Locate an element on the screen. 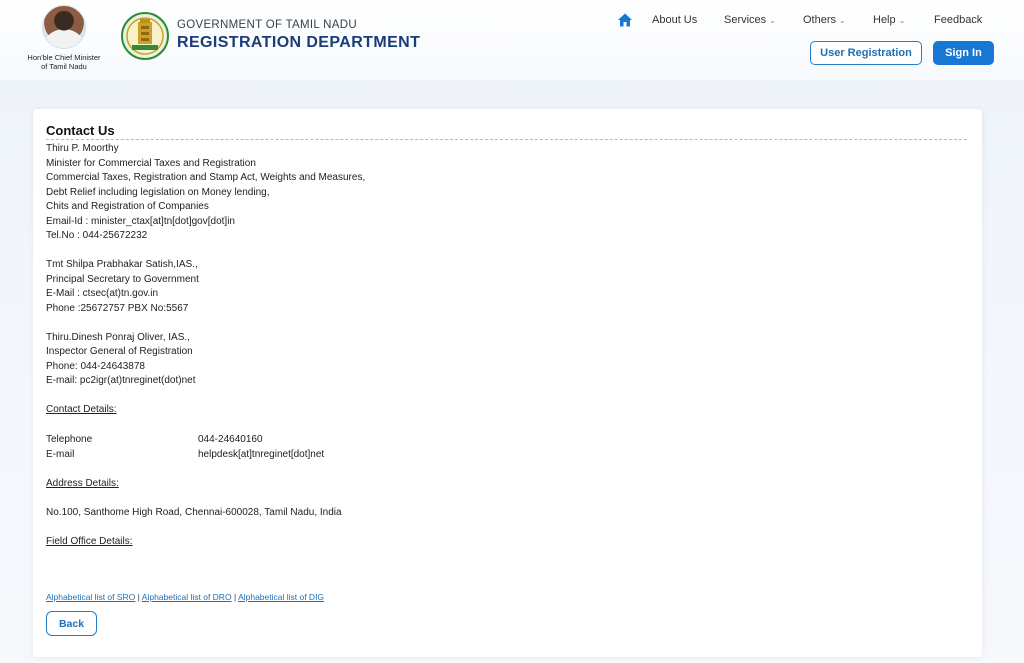 Image resolution: width=1024 pixels, height=663 pixels. department-title: REGISTRATION DEPARTMENT is located at coordinates (299, 42).